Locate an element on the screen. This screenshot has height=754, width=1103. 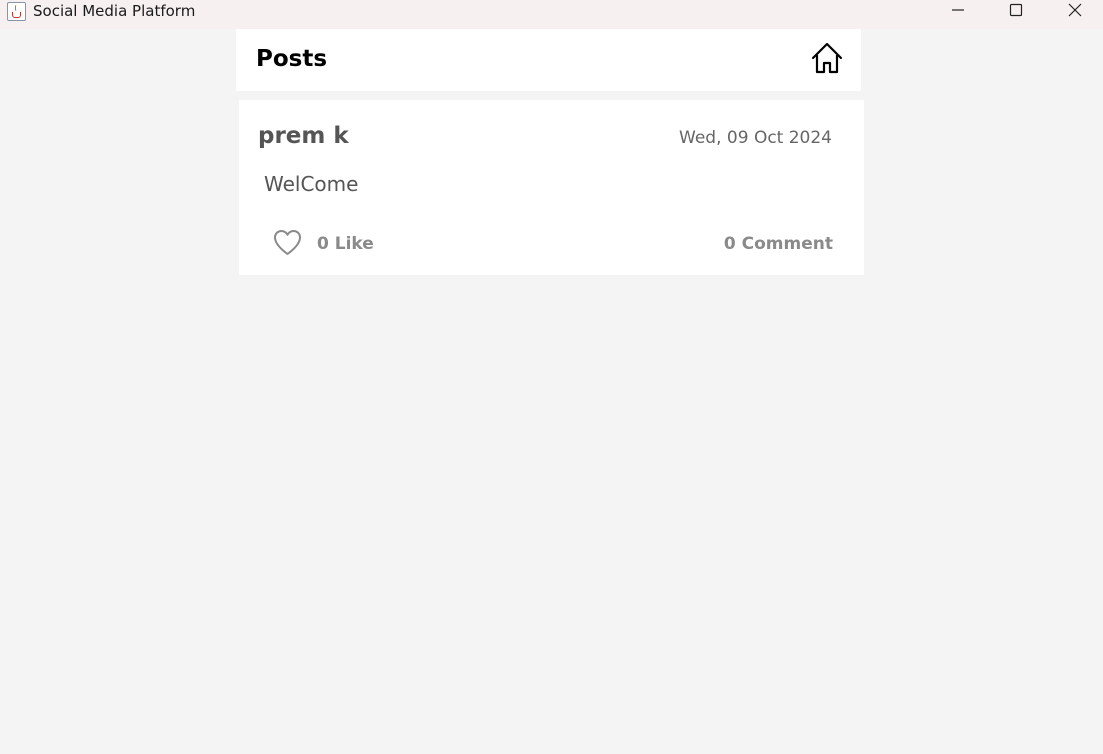
minimize-icon is located at coordinates (958, 10).